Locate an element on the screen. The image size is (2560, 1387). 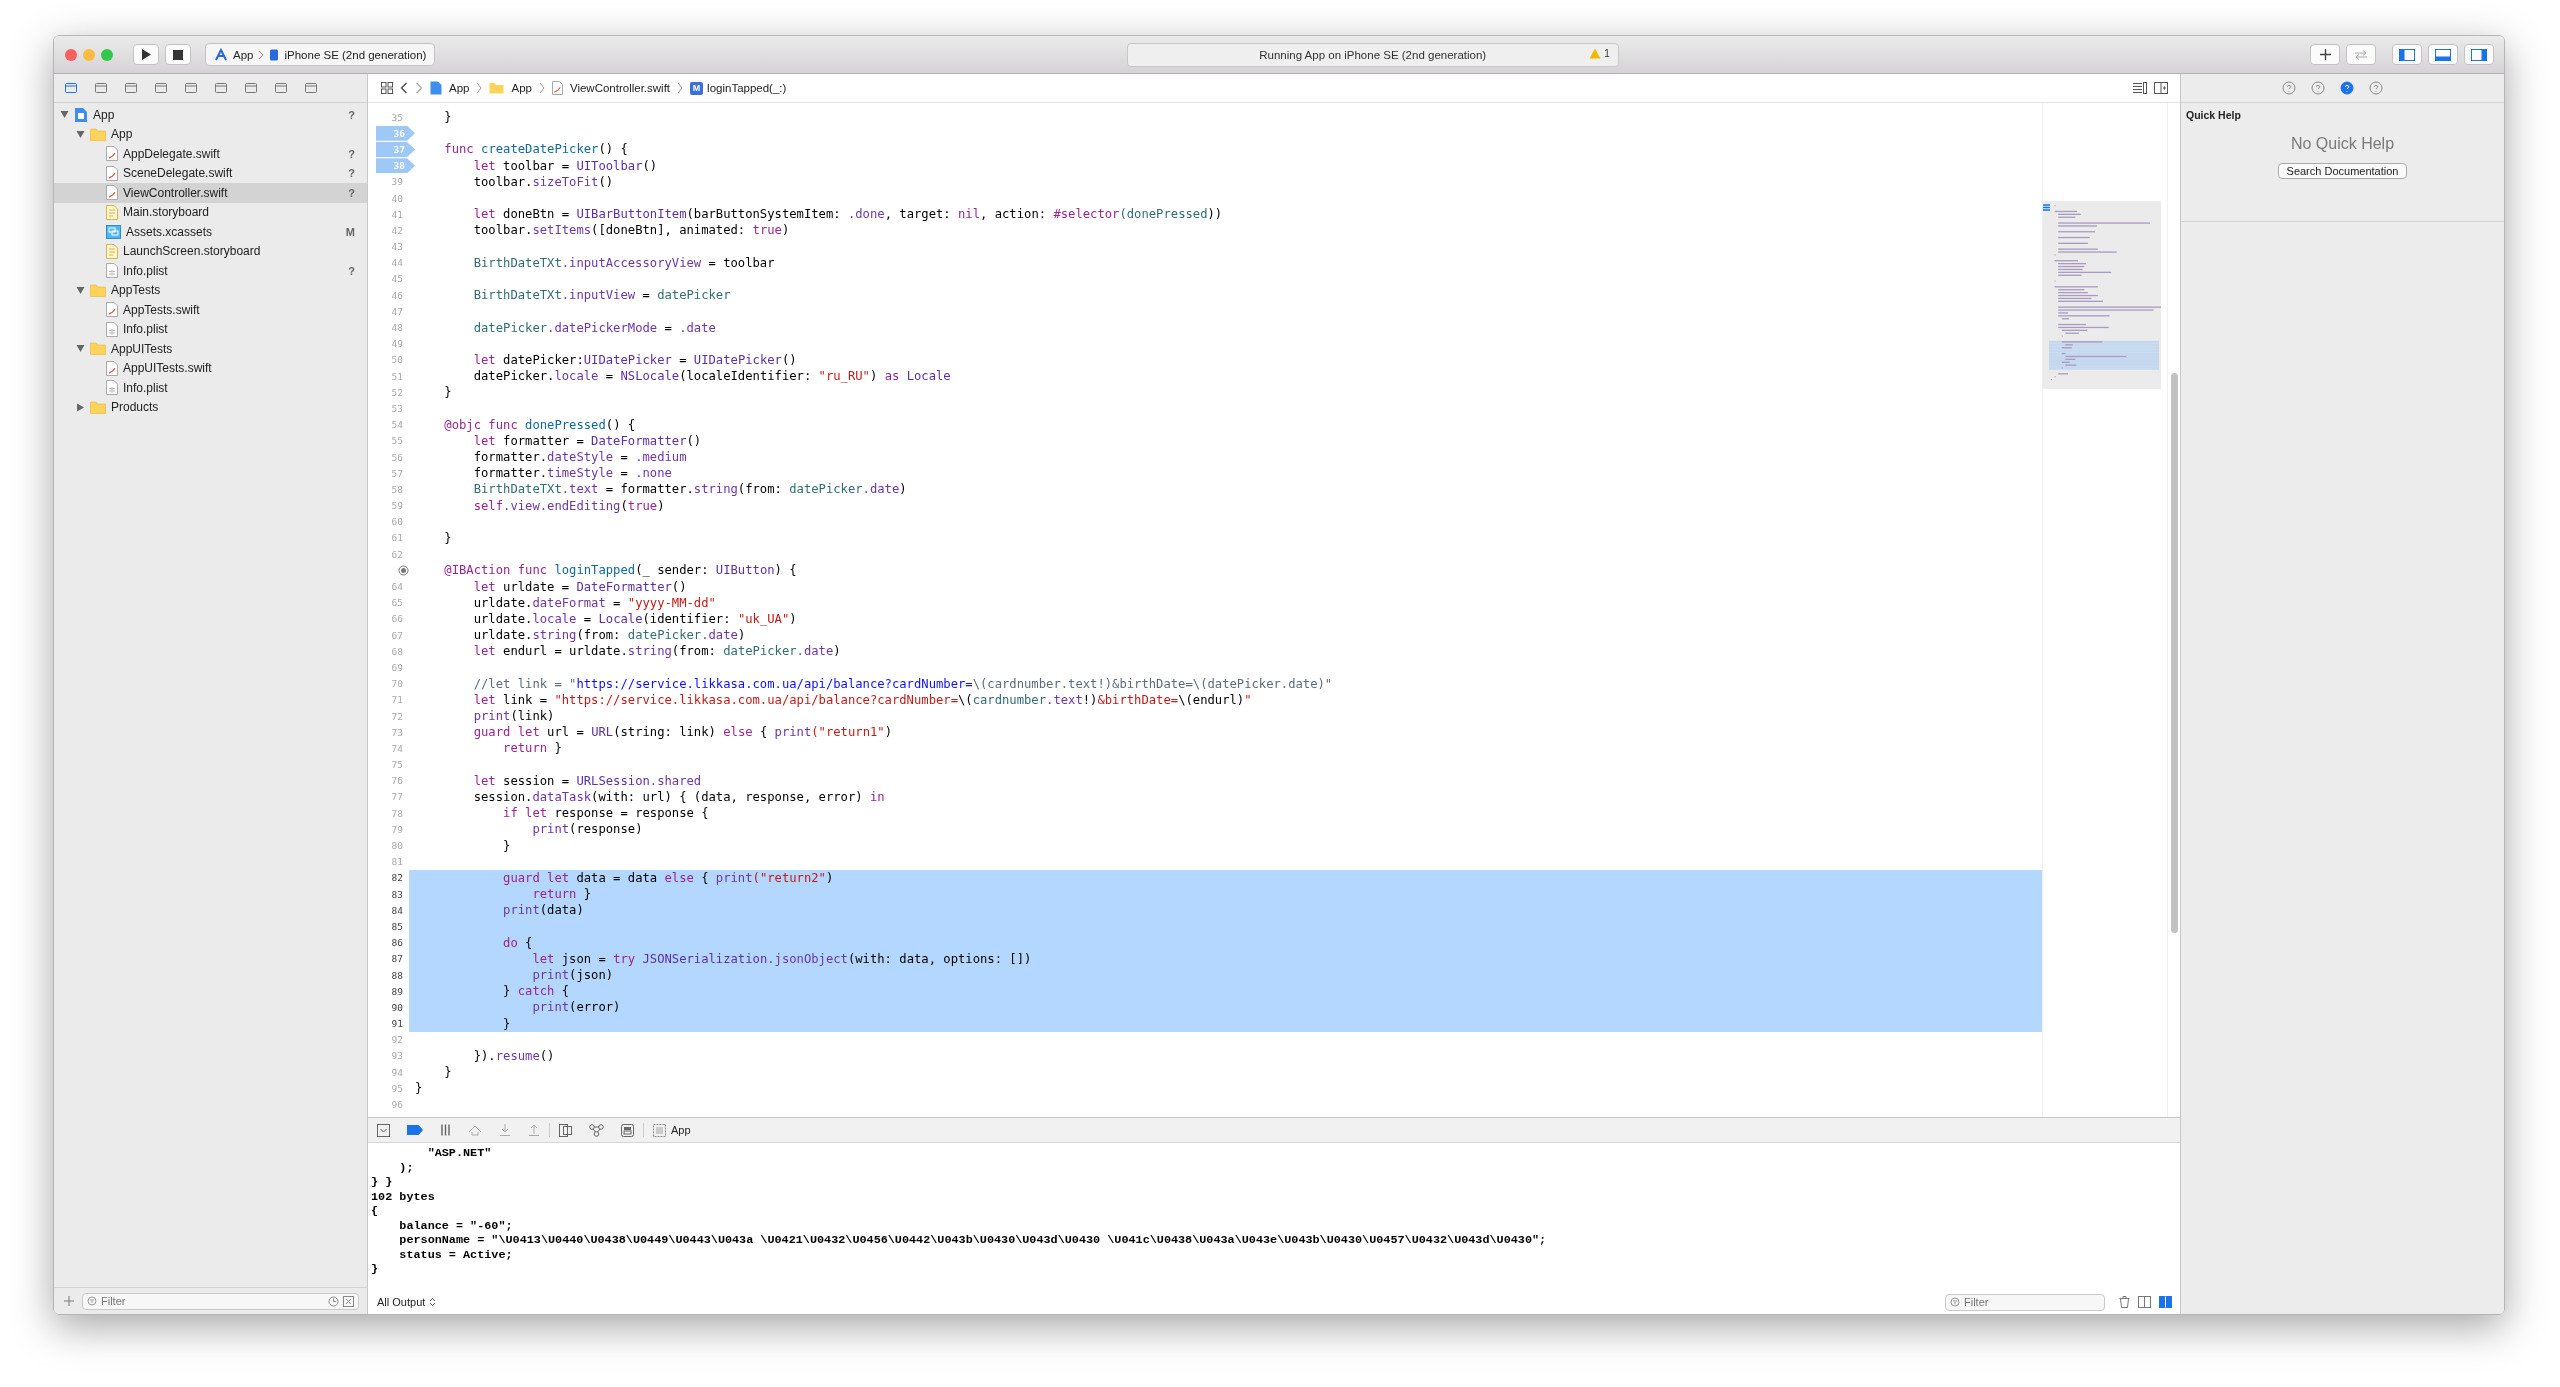
scheme-selector: App iPhone SE (2nd generation) is located at coordinates (320, 54).